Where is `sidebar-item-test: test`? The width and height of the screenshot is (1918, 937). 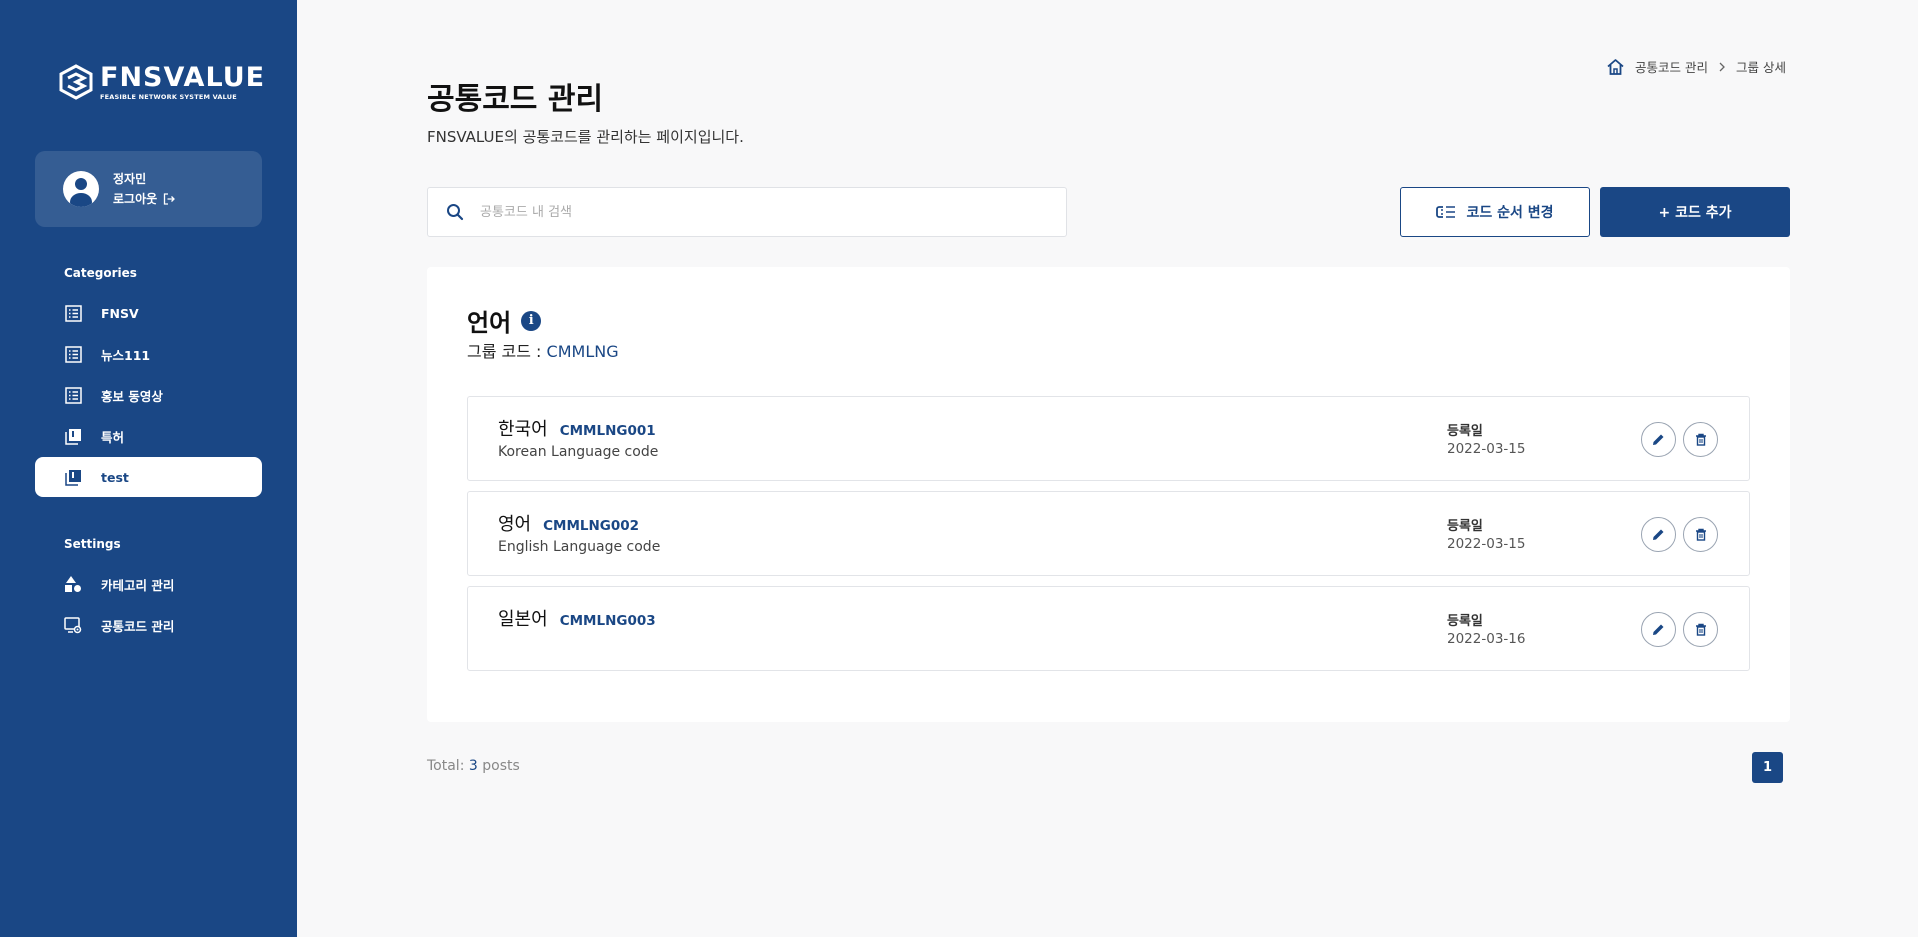 sidebar-item-test: test is located at coordinates (148, 477).